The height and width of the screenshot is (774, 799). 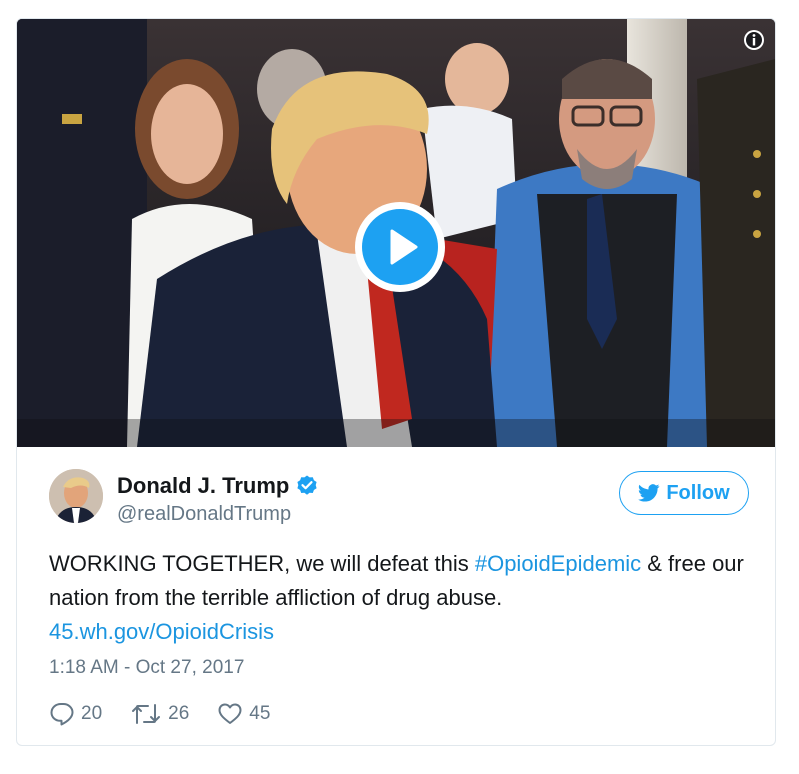 I want to click on url-link: 45.wh.gov/OpioidCrisis, so click(x=161, y=631).